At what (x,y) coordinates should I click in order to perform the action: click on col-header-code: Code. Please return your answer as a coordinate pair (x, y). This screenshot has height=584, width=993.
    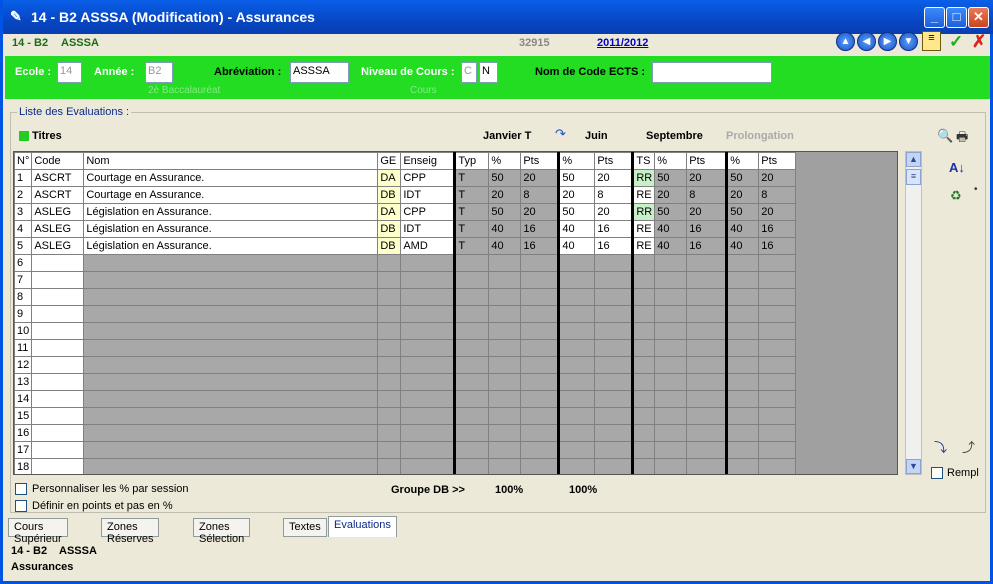
    Looking at the image, I should click on (58, 161).